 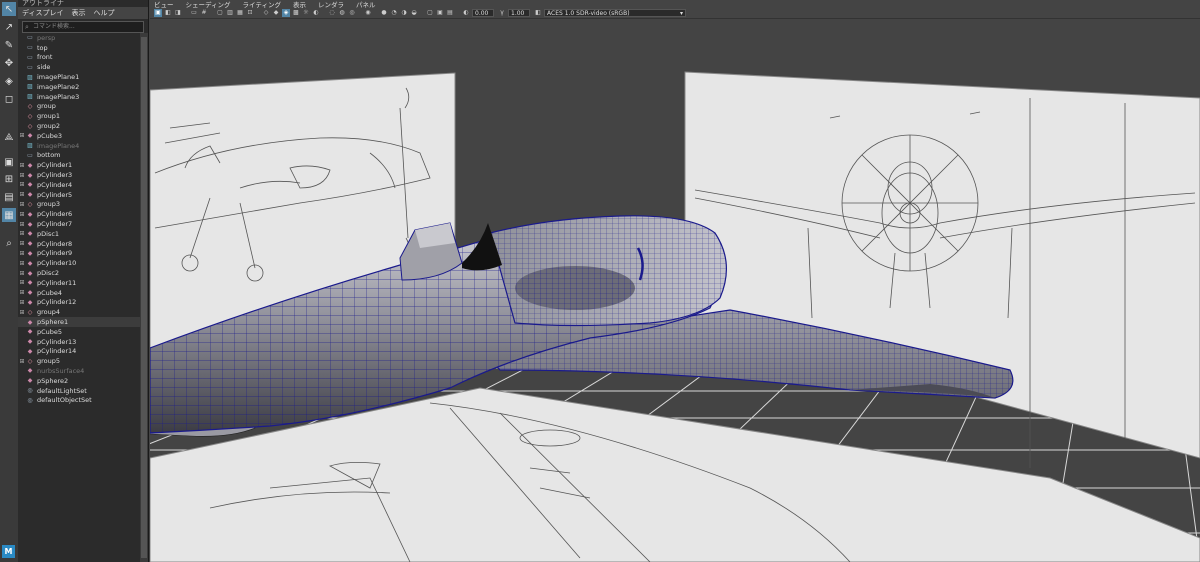 What do you see at coordinates (79, 165) in the screenshot?
I see `outliner-item: ⊞ ◆ pCylinder1` at bounding box center [79, 165].